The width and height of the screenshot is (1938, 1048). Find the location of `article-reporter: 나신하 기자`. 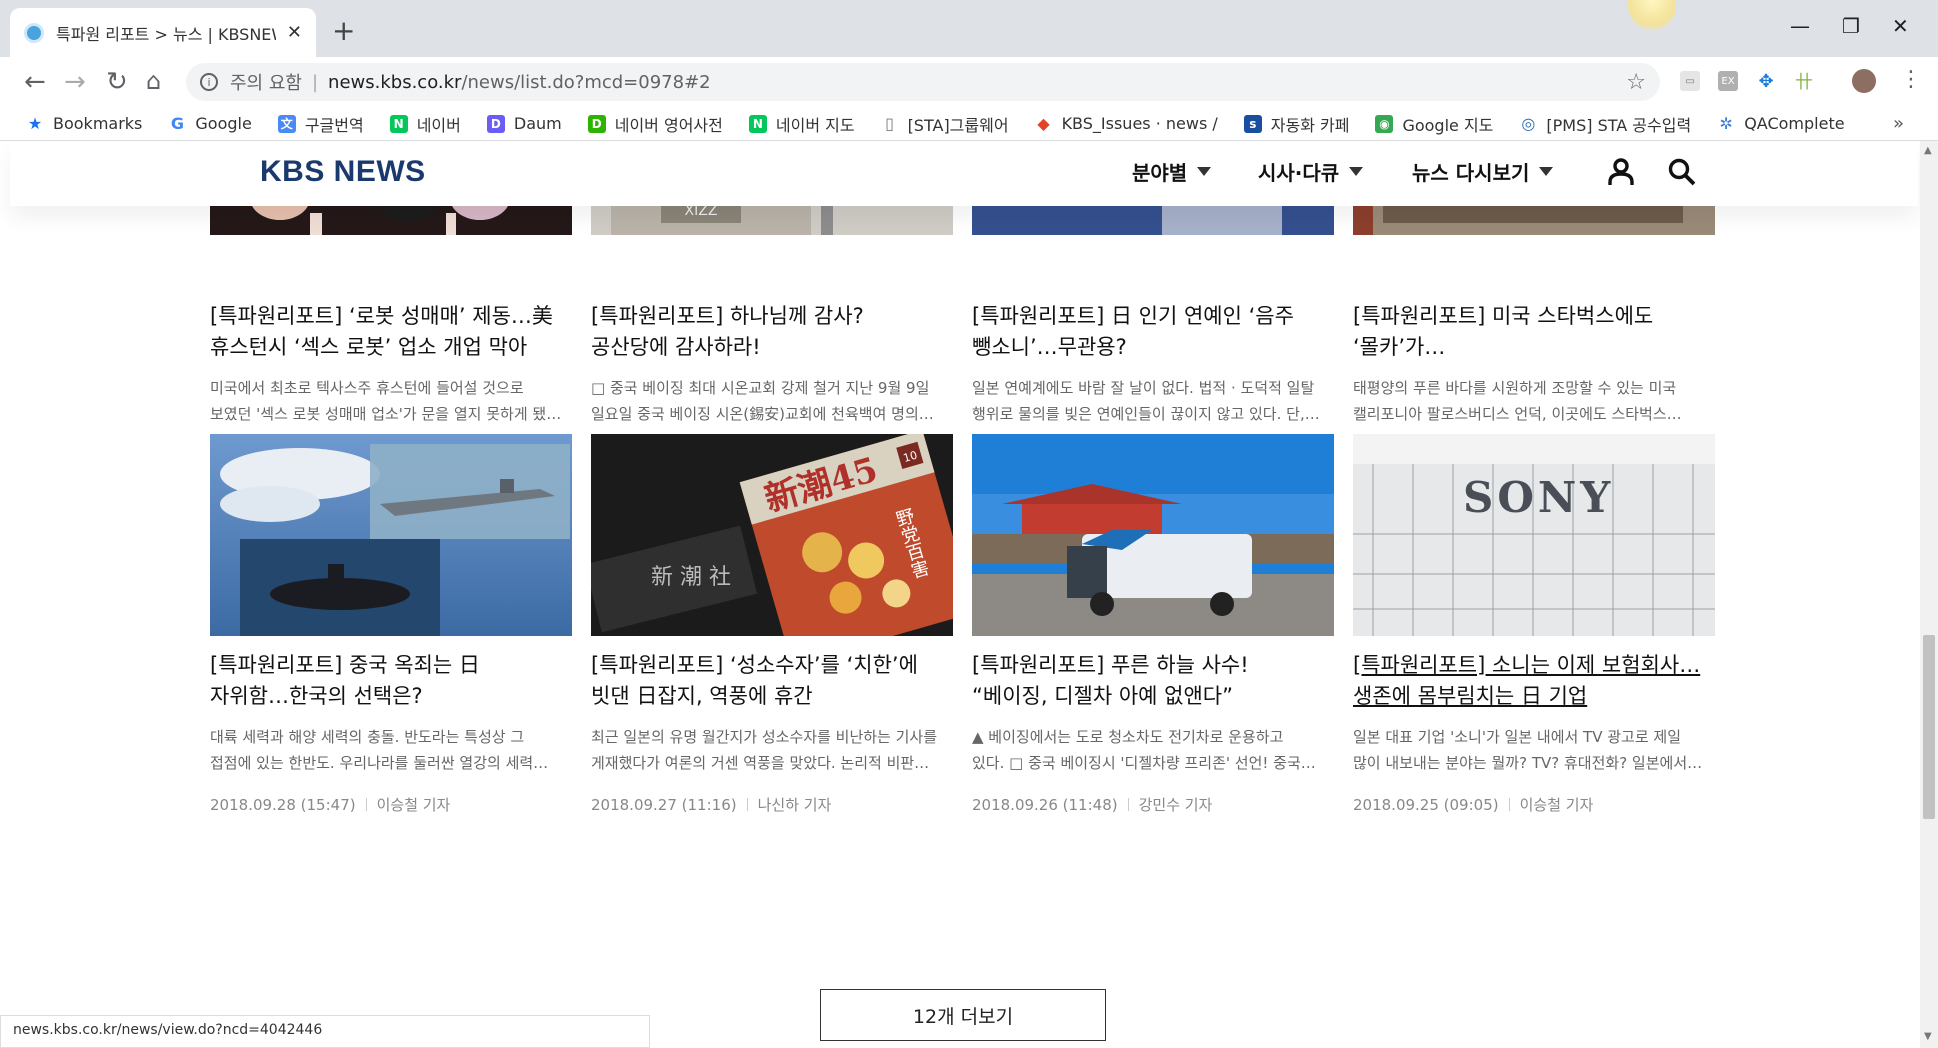

article-reporter: 나신하 기자 is located at coordinates (794, 805).